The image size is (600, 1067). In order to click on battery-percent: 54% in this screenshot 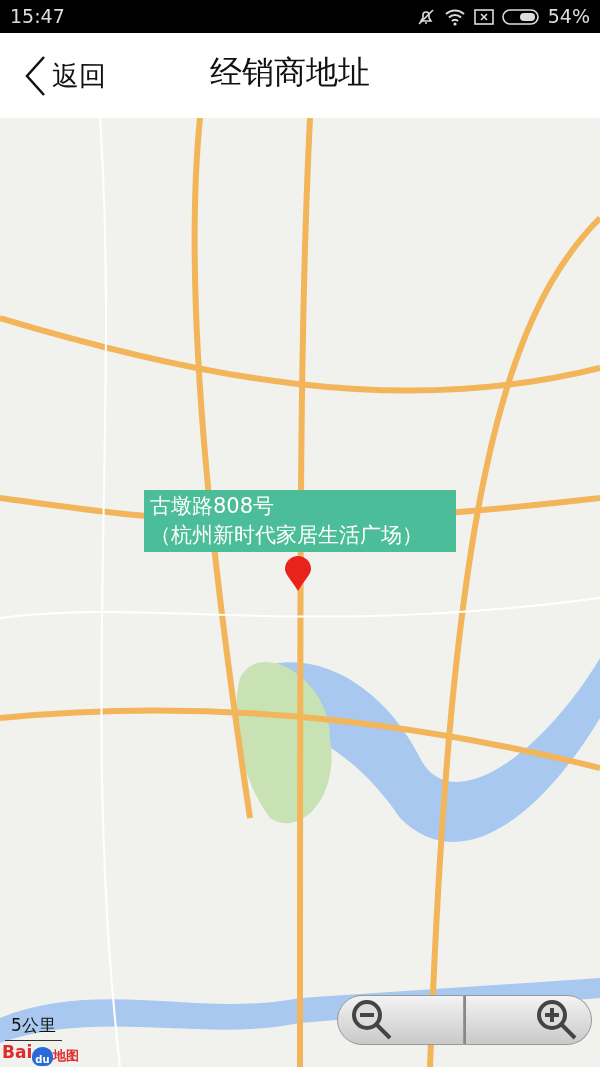, I will do `click(568, 17)`.